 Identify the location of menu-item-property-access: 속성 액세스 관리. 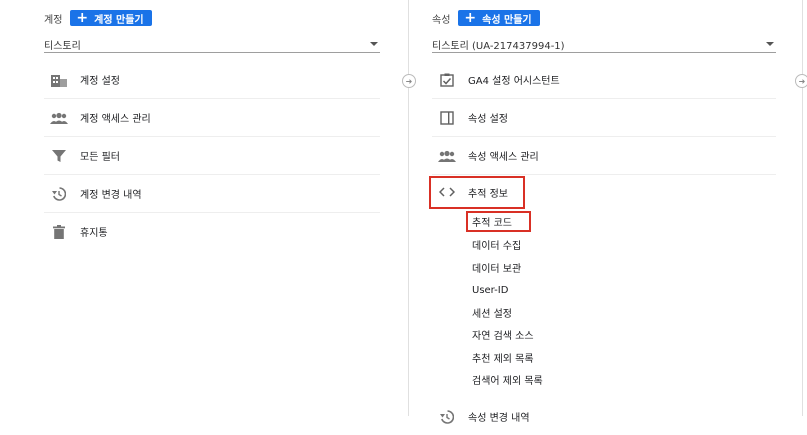
(604, 156).